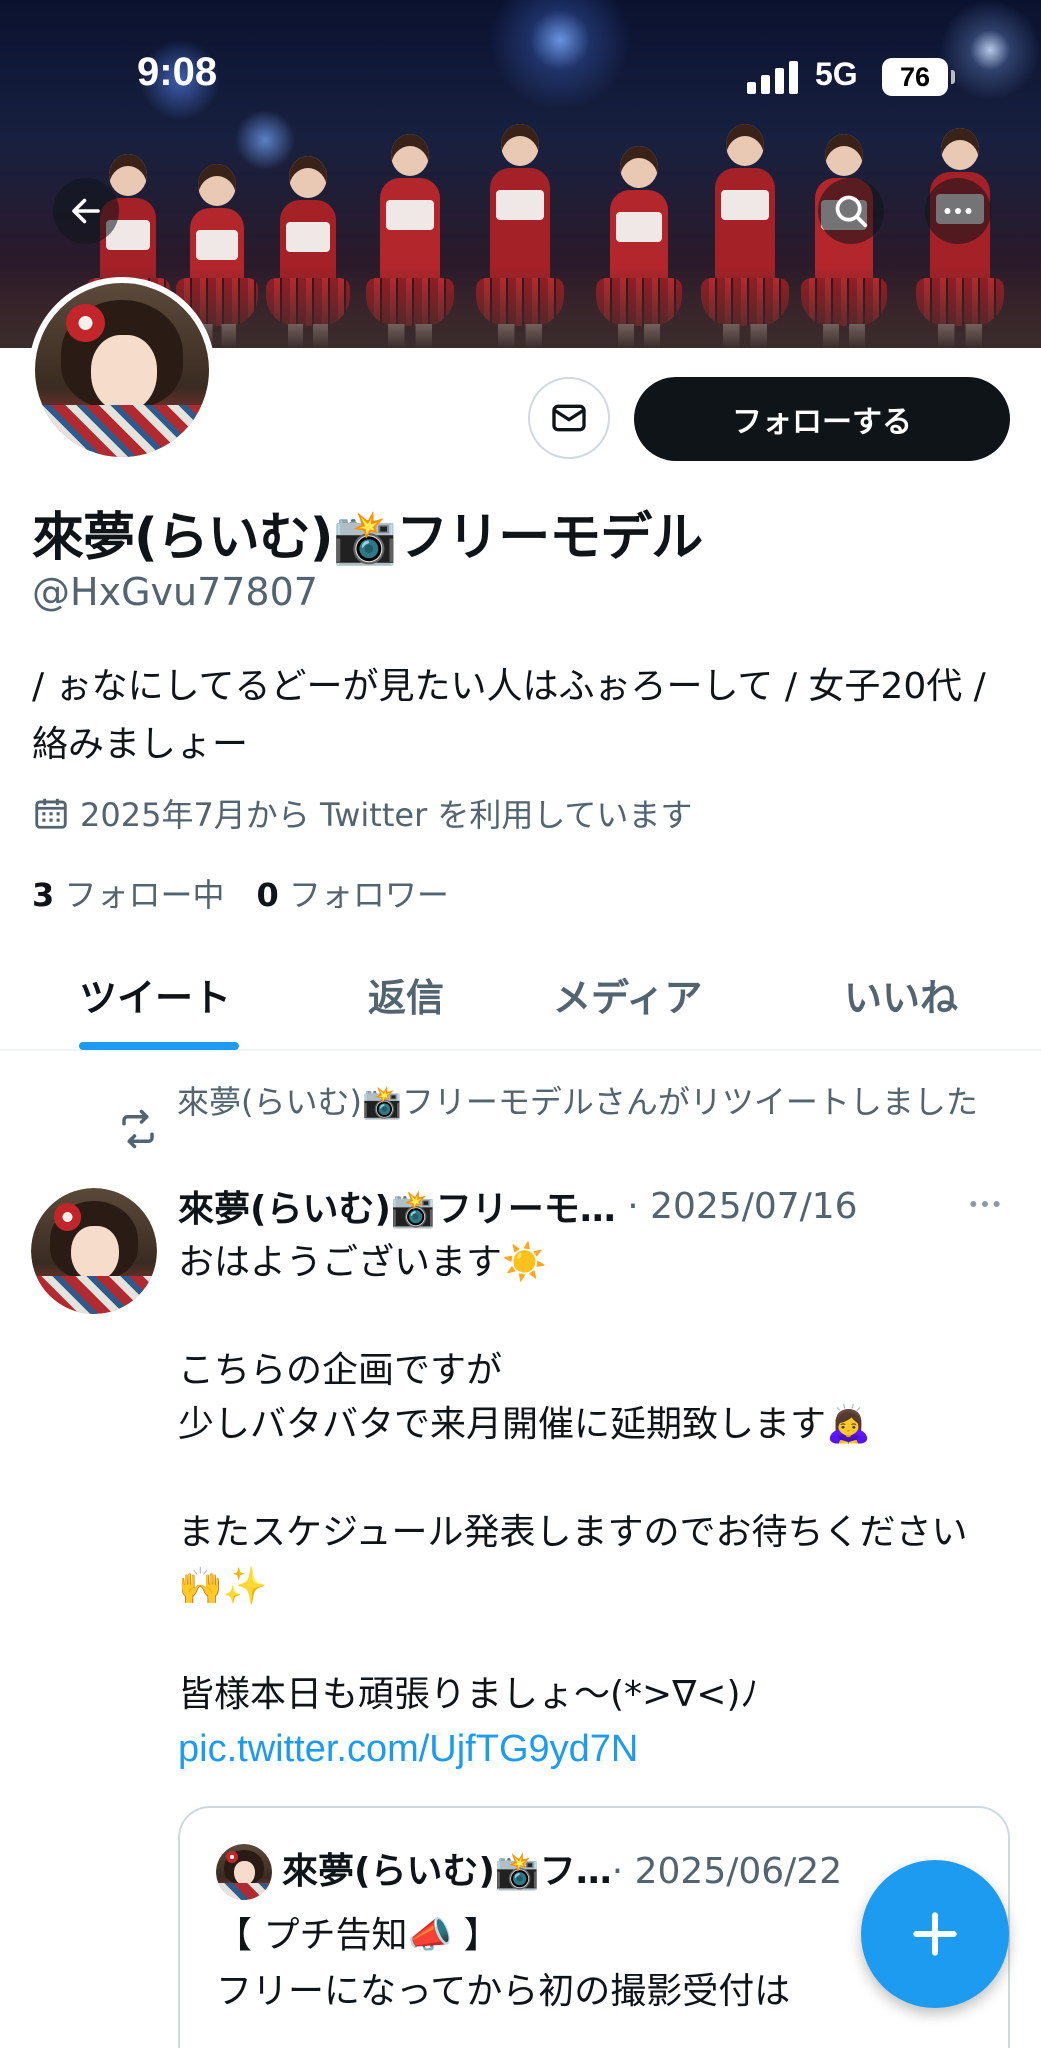 The width and height of the screenshot is (1041, 2048). I want to click on profile-bio: / ぉなにしてるどーが見たい人はふぉろーして / 女子20代 / 絡みましょー, so click(509, 715).